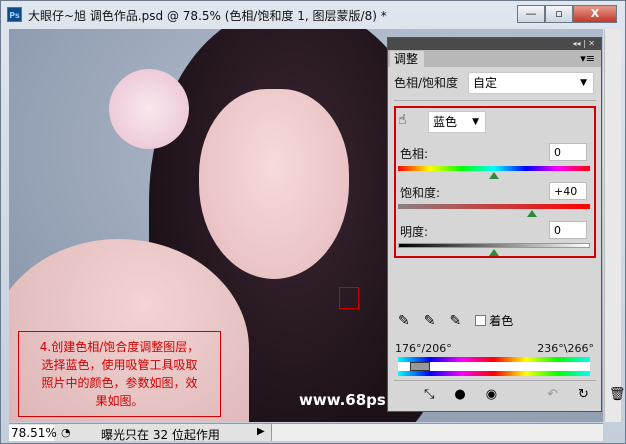 This screenshot has height=444, width=626. Describe the element at coordinates (119, 401) in the screenshot. I see `annotation-line: 果如图。` at that location.